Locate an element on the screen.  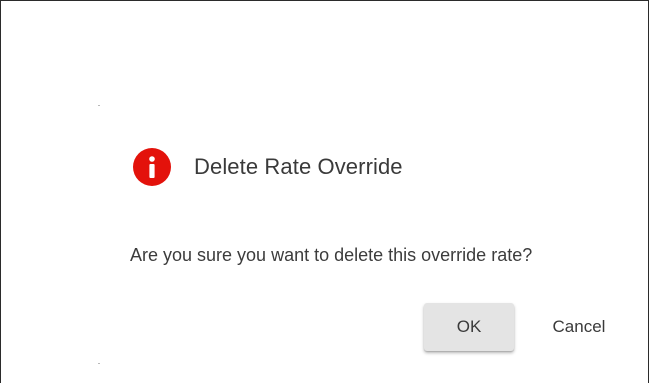
ok-button: OK is located at coordinates (469, 327).